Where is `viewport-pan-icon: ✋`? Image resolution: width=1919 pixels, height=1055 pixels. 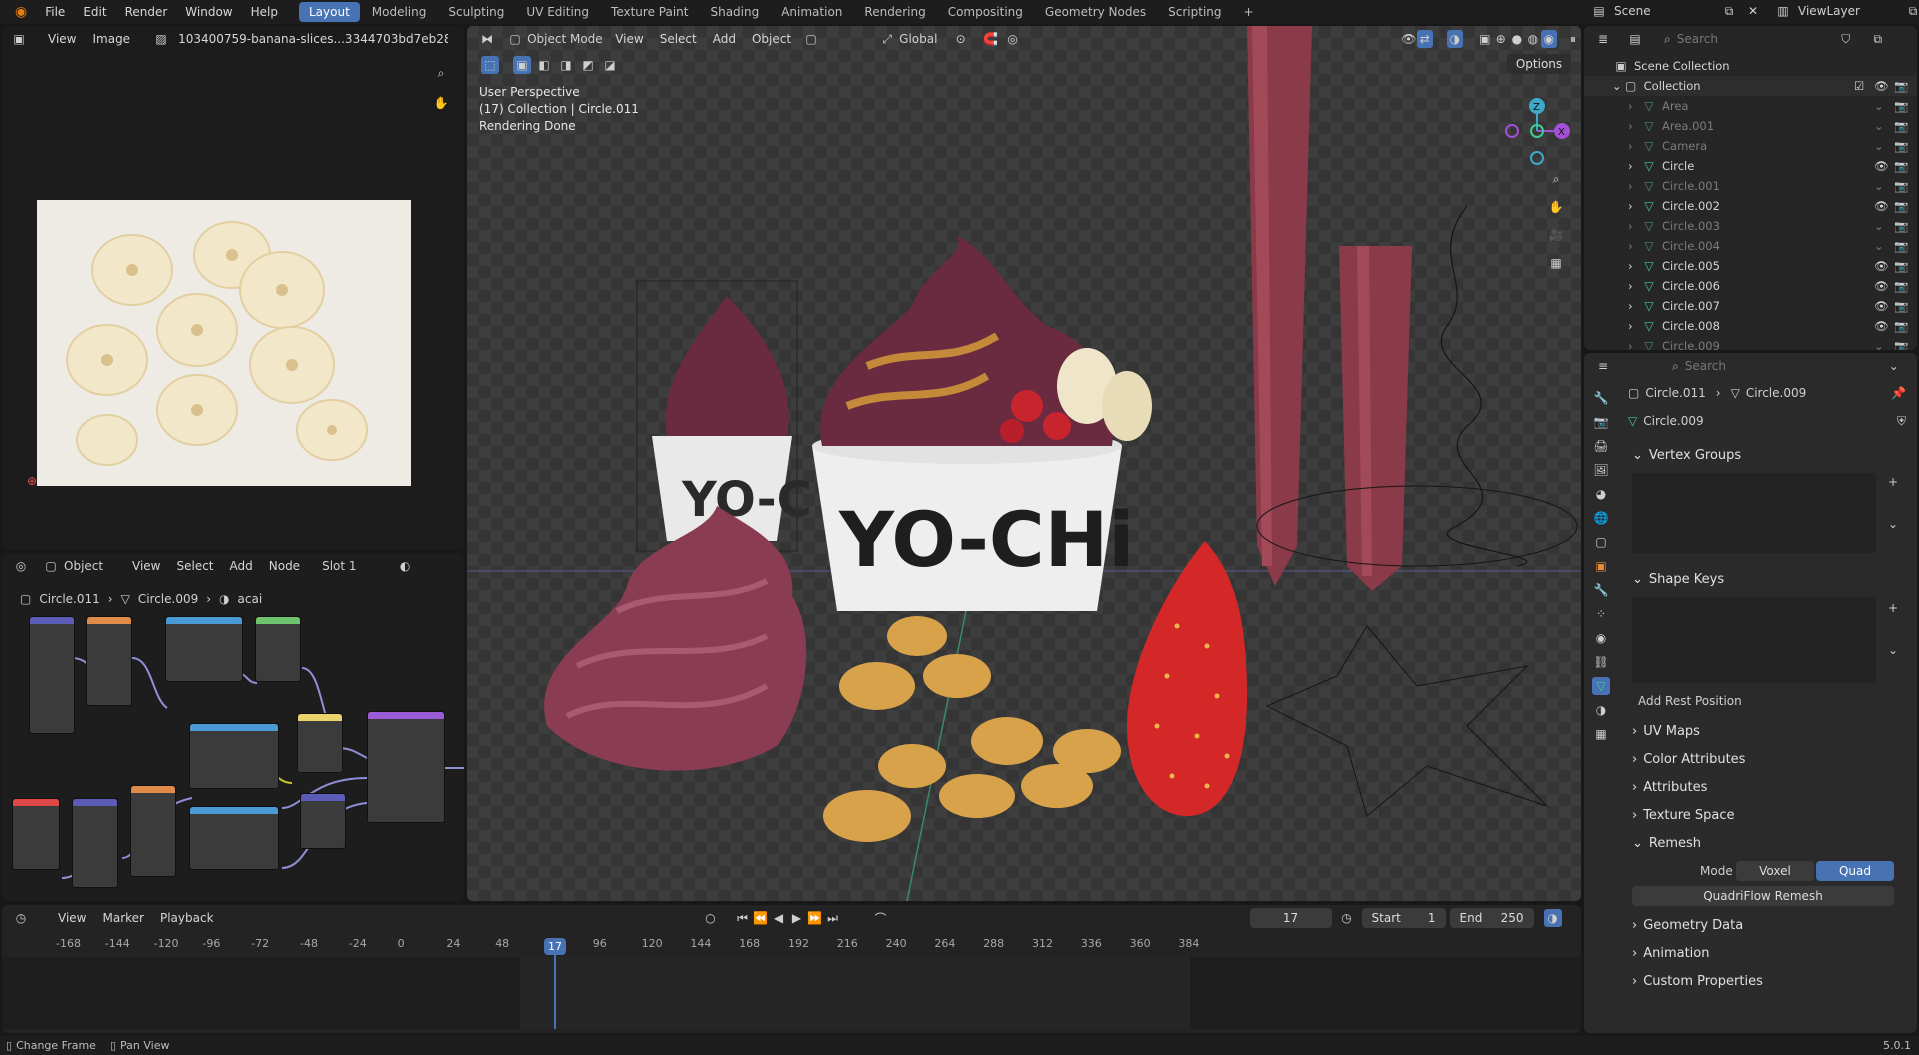
viewport-pan-icon: ✋ is located at coordinates (1556, 207).